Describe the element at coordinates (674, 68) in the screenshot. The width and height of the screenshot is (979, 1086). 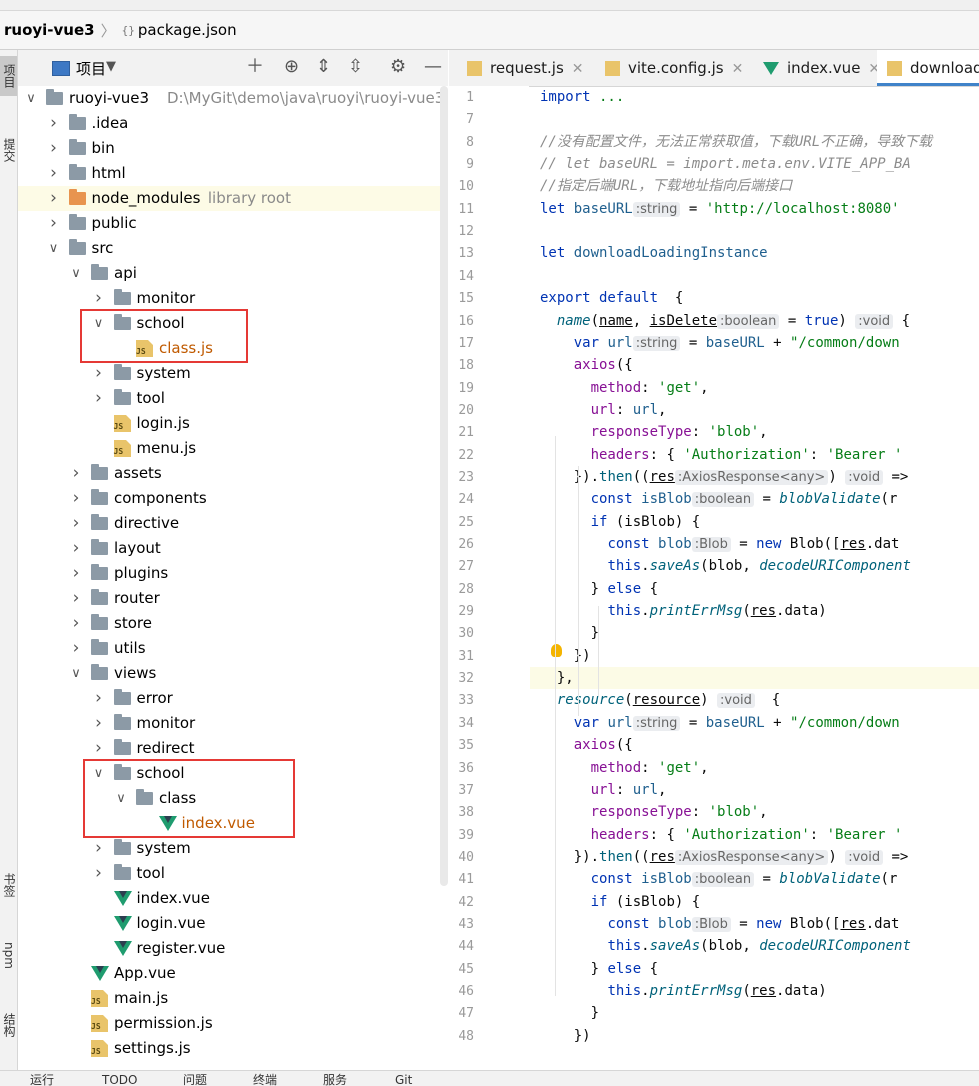
I see `editor-tab: vite.config.js ✕` at that location.